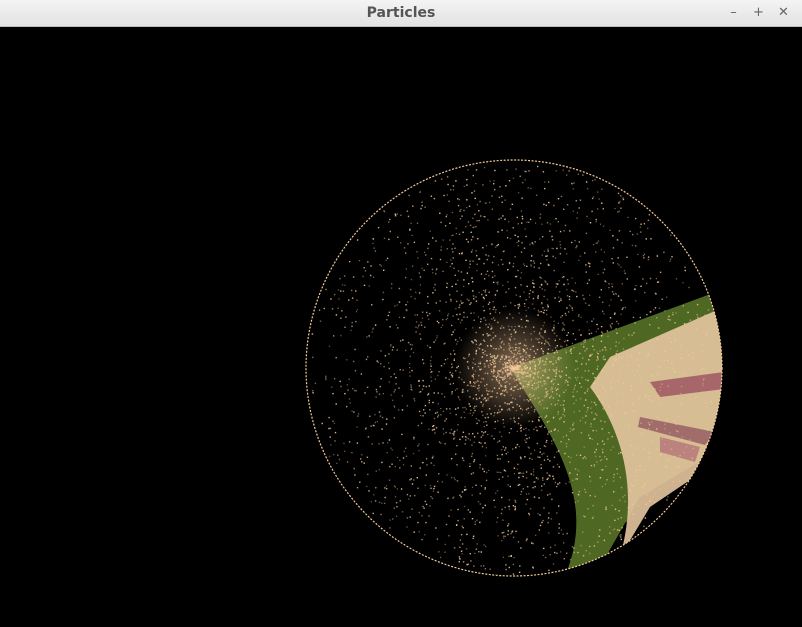 The height and width of the screenshot is (627, 802). What do you see at coordinates (401, 13) in the screenshot?
I see `title-bar: Particles – + ✕` at bounding box center [401, 13].